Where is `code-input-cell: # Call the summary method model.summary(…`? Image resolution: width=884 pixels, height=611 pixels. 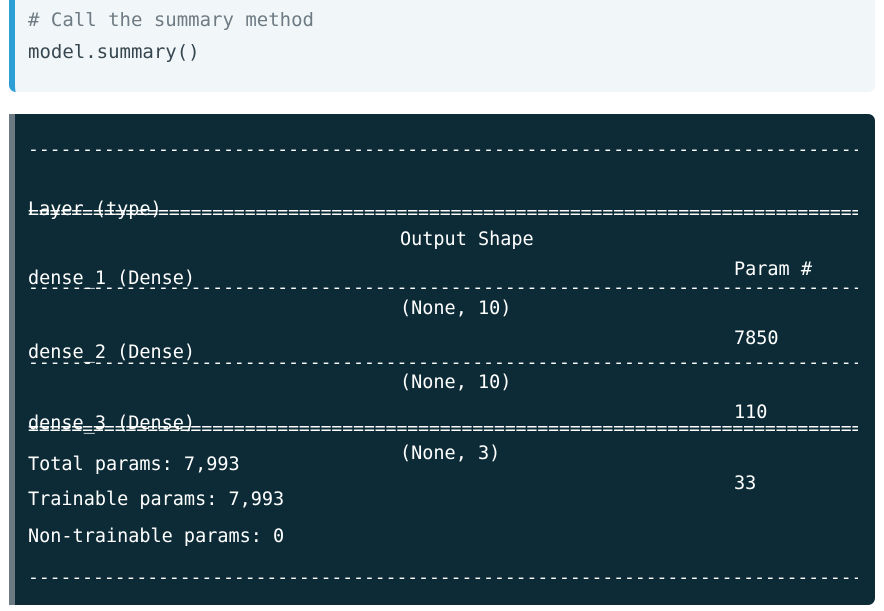 code-input-cell: # Call the summary method model.summary(… is located at coordinates (442, 46).